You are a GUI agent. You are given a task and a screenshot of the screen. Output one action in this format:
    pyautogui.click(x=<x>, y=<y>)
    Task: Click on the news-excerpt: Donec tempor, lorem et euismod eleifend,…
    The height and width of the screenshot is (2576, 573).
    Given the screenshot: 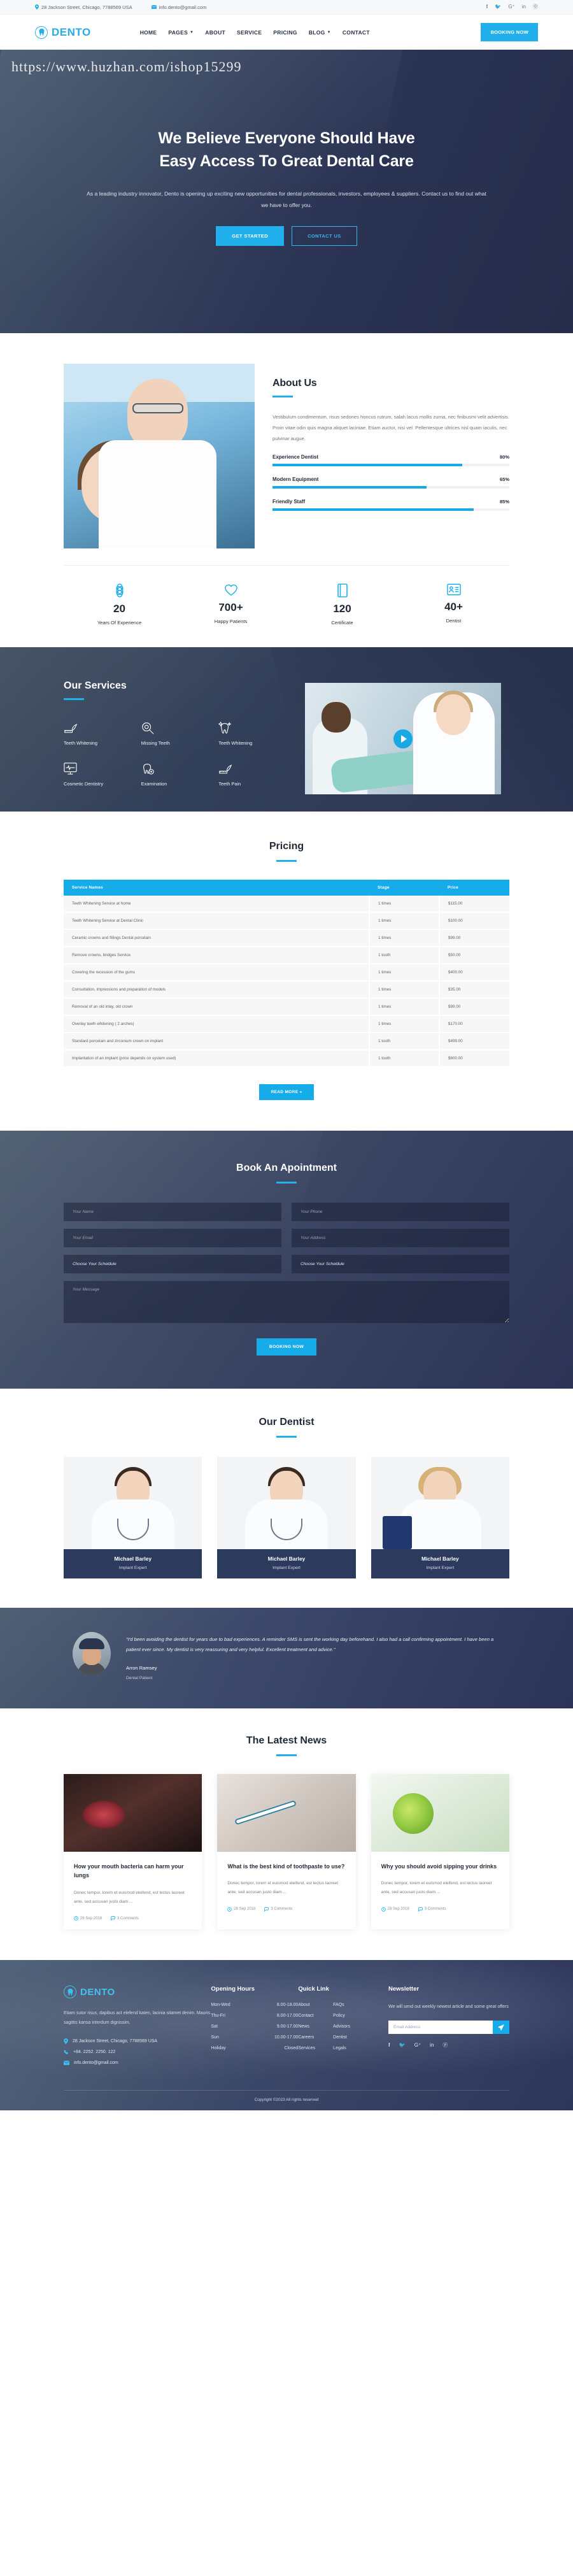 What is the action you would take?
    pyautogui.click(x=130, y=1897)
    